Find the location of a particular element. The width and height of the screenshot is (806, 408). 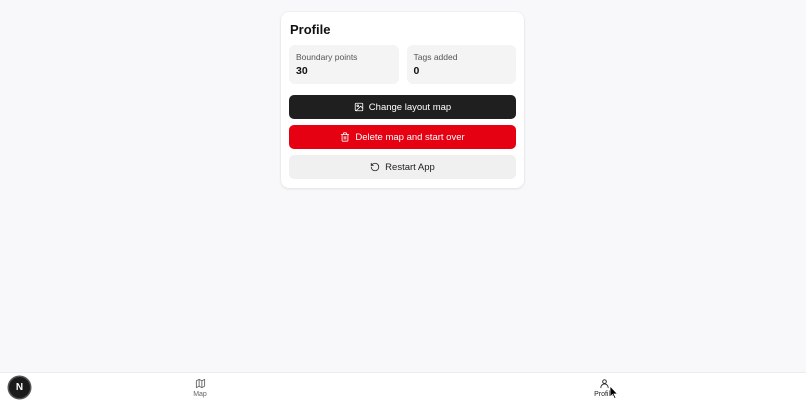

trash-icon is located at coordinates (345, 137).